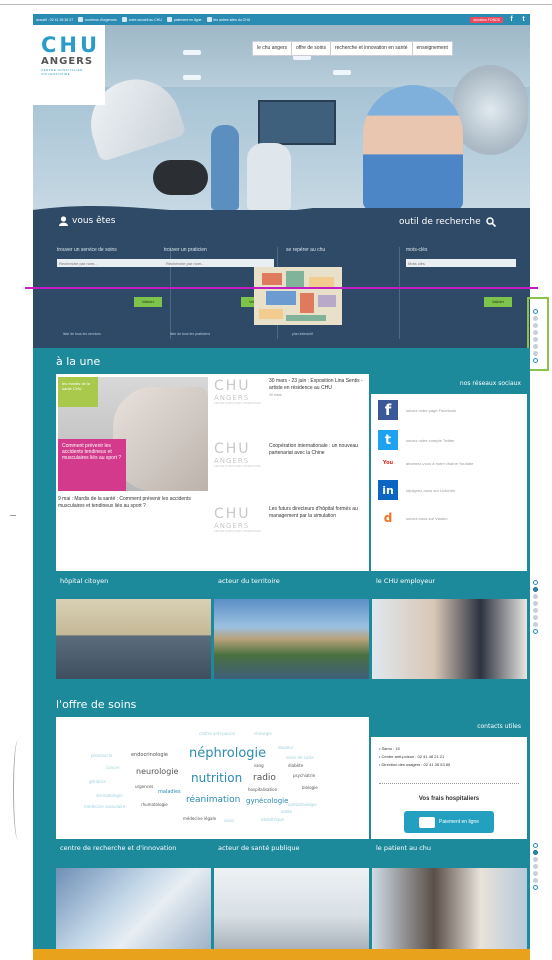 Image resolution: width=552 pixels, height=960 pixels. What do you see at coordinates (486, 19) in the screenshot?
I see `donation-button: donation FONDS` at bounding box center [486, 19].